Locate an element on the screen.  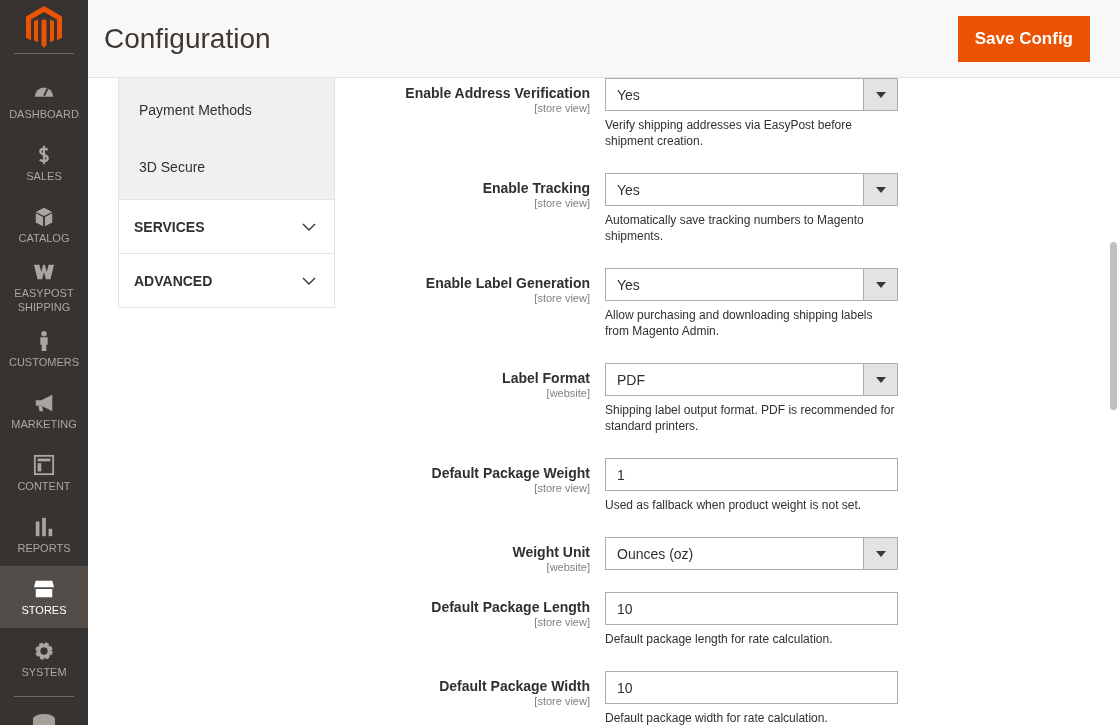
config-tab-link: 3D Secure is located at coordinates (236, 167).